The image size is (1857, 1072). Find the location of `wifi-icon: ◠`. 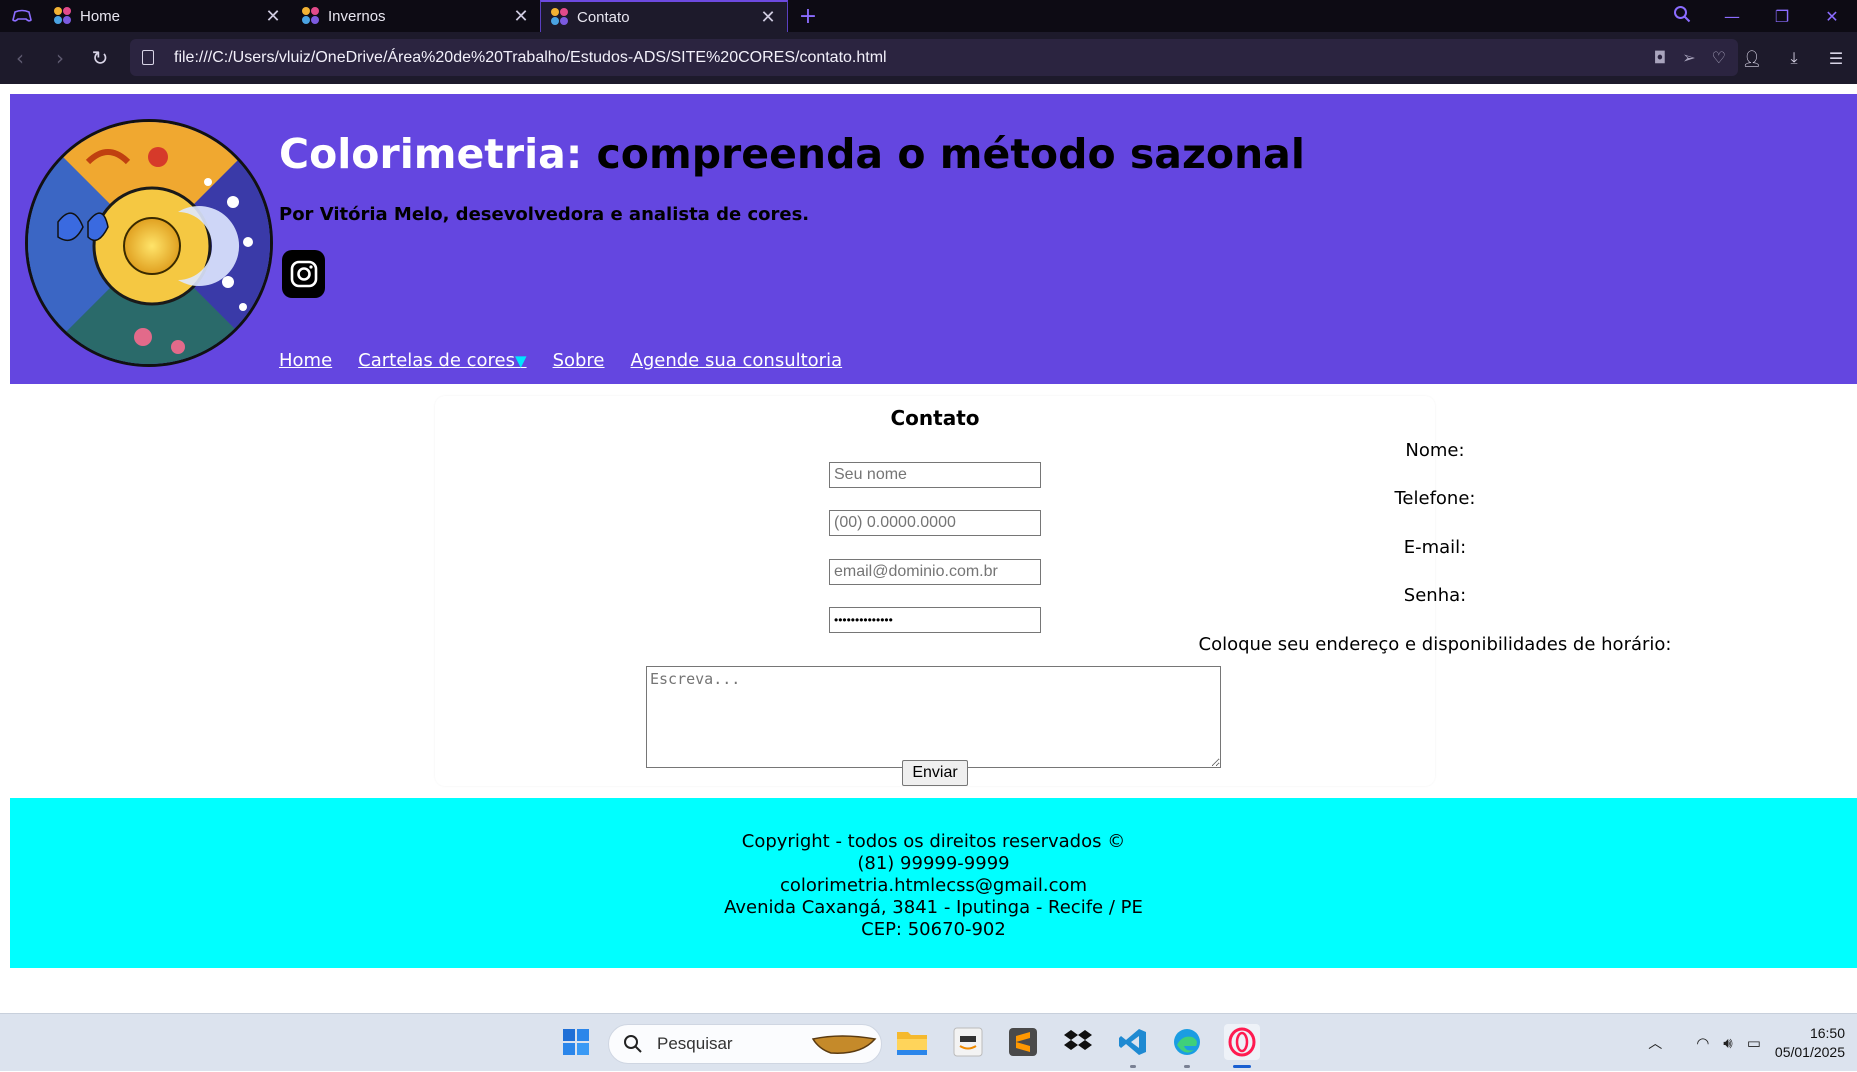

wifi-icon: ◠ is located at coordinates (1702, 1043).